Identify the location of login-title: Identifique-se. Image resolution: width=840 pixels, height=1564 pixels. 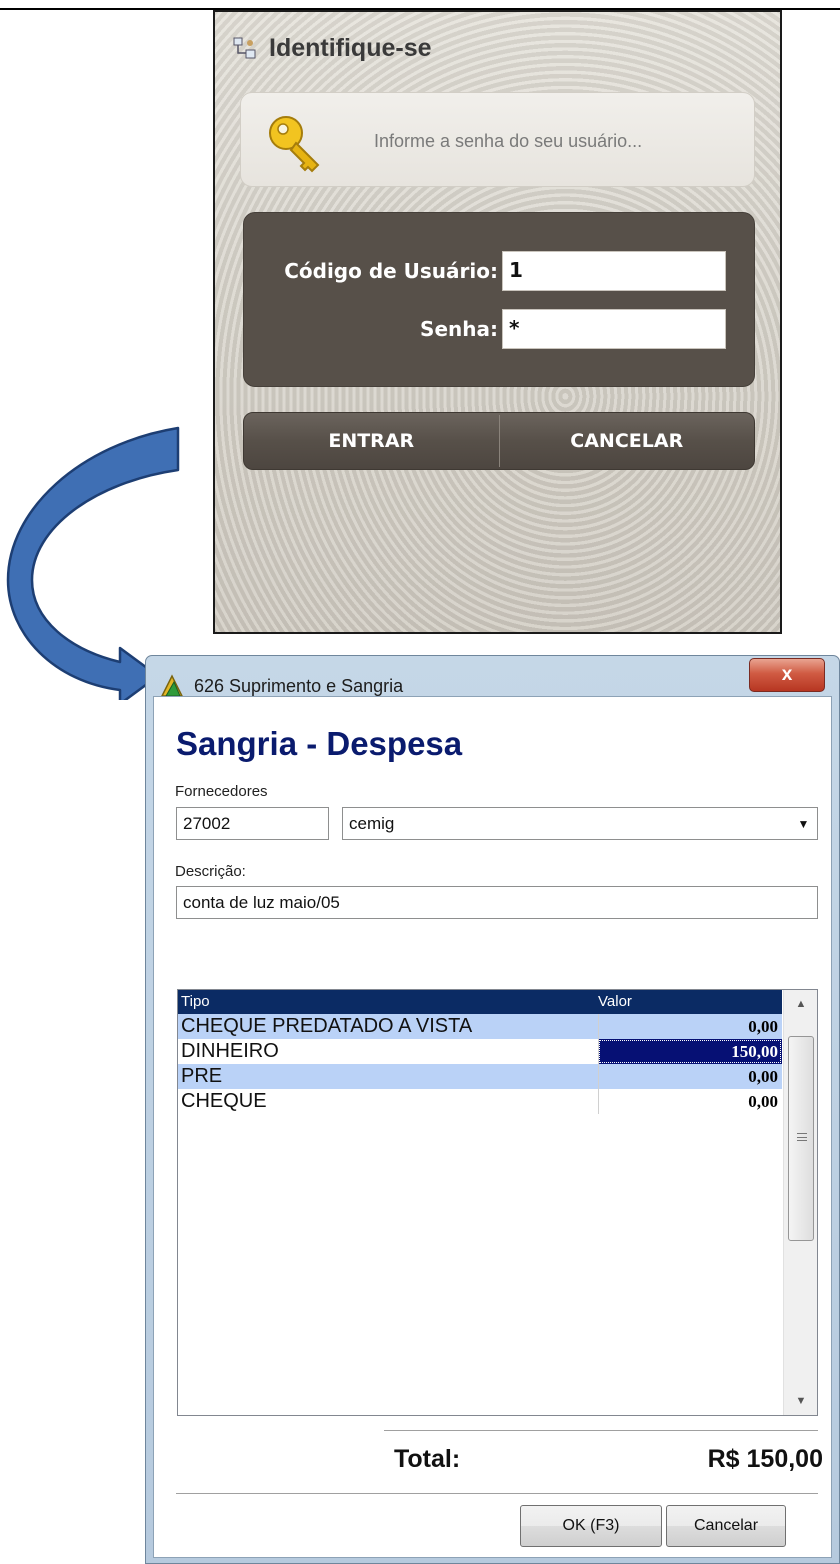
(350, 48).